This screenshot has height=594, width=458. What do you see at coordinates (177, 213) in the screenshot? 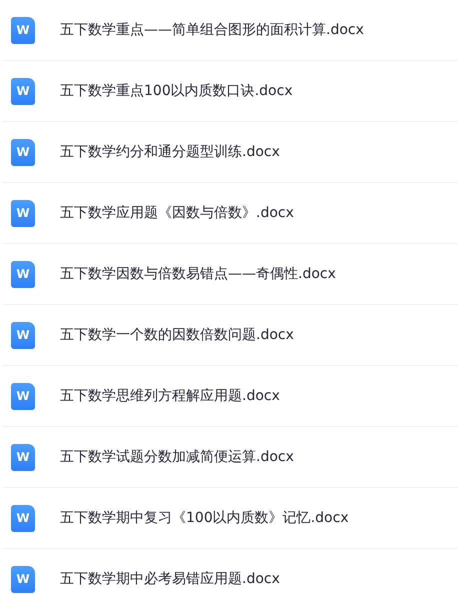
I see `file-name: 五下数学应用题《因数与倍数》.docx` at bounding box center [177, 213].